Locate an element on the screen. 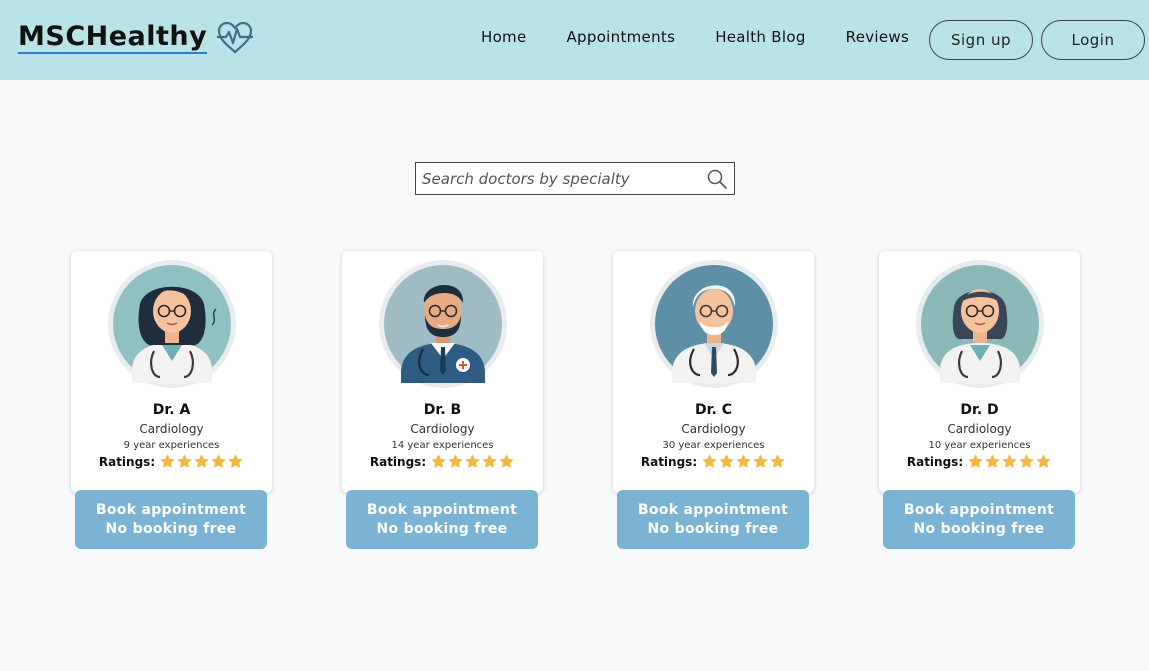 The image size is (1149, 671). nav-health-blog: Health Blog is located at coordinates (760, 37).